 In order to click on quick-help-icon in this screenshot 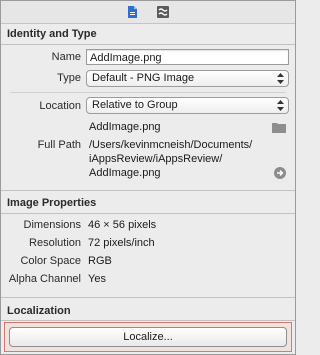, I will do `click(163, 12)`.